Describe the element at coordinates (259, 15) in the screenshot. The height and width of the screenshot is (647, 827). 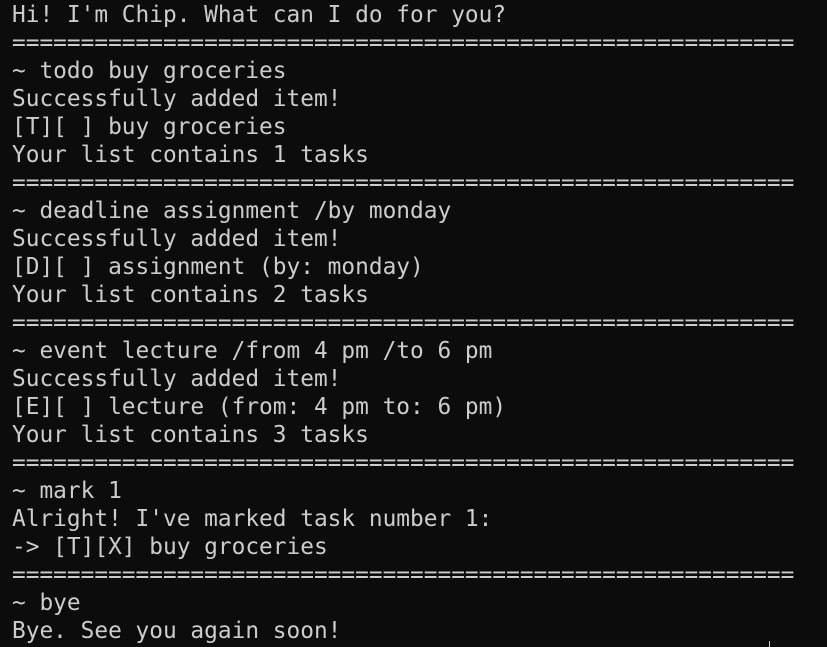
I see `greeting-line: Hi! I'm Chip. What can I do for you?` at that location.